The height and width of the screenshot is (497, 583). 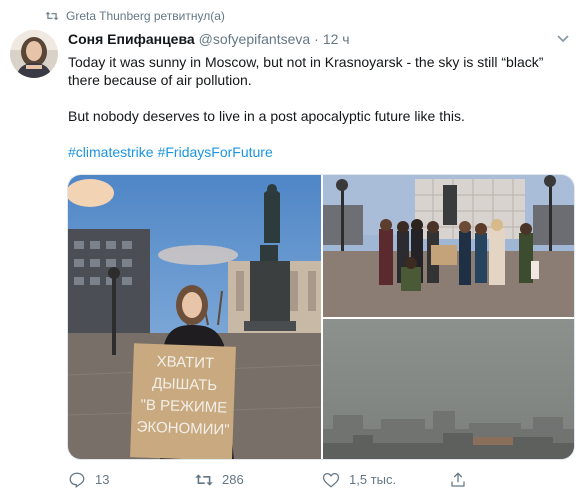 I want to click on retweet-note-text: Greta Thunberg ретвитнул(а), so click(x=145, y=16).